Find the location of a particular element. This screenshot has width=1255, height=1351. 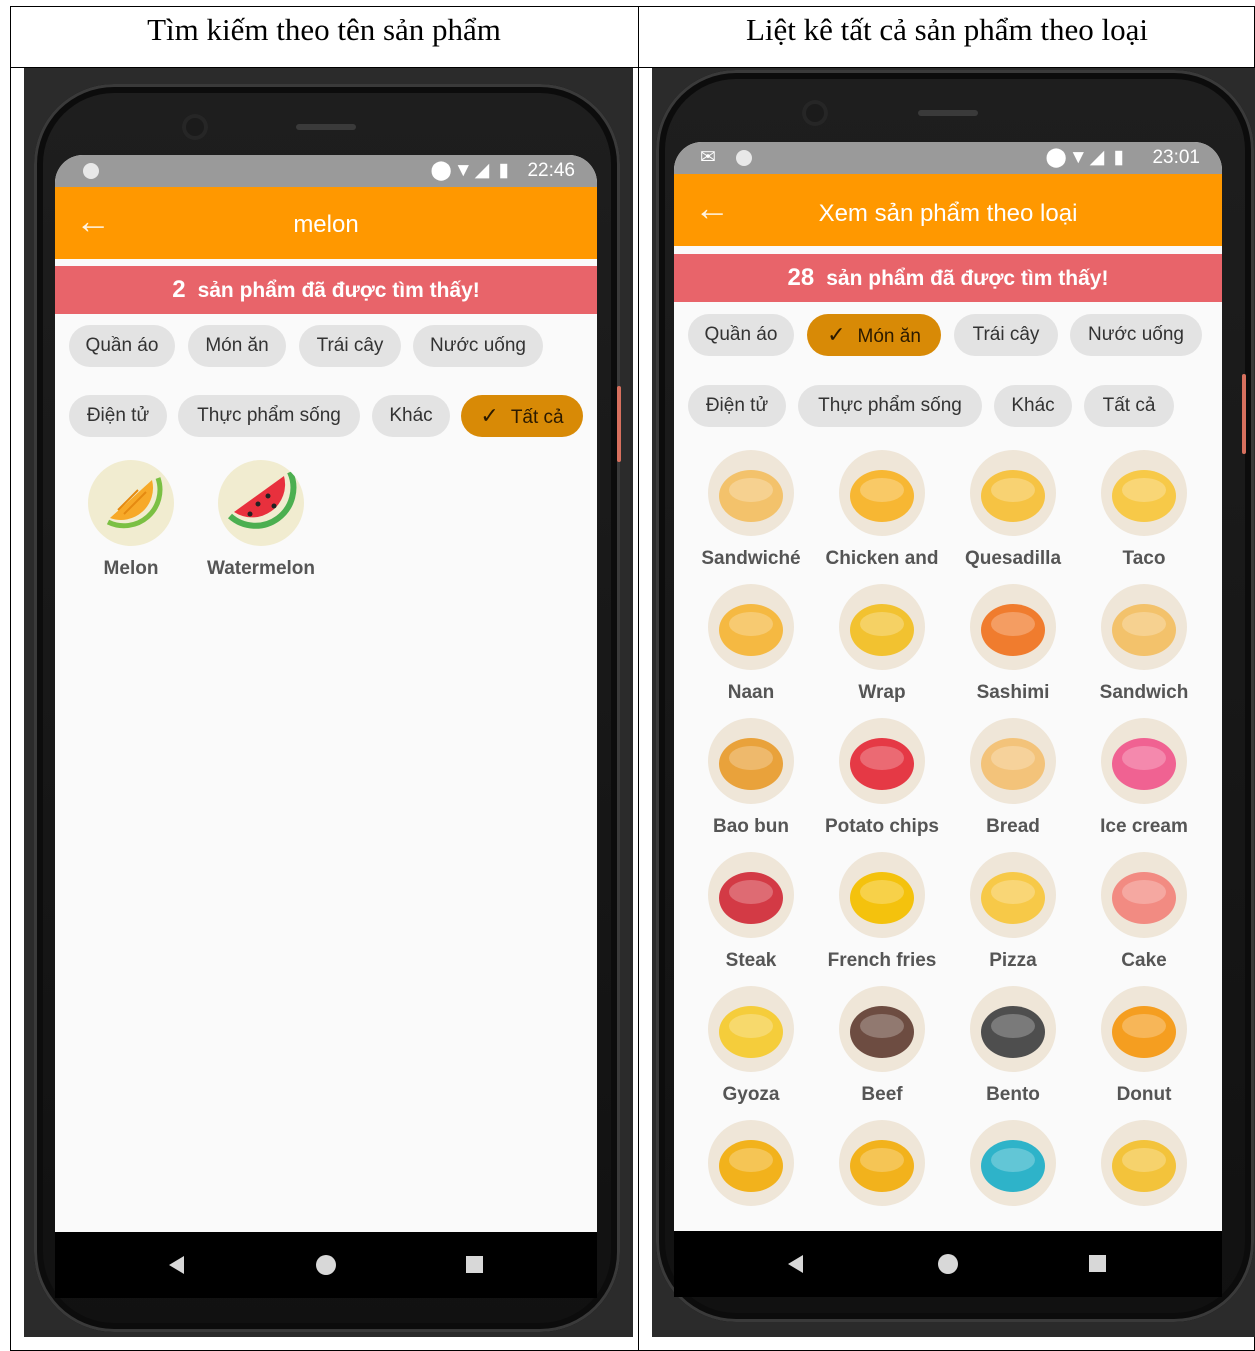

product-item: Potato chips is located at coordinates (882, 778).